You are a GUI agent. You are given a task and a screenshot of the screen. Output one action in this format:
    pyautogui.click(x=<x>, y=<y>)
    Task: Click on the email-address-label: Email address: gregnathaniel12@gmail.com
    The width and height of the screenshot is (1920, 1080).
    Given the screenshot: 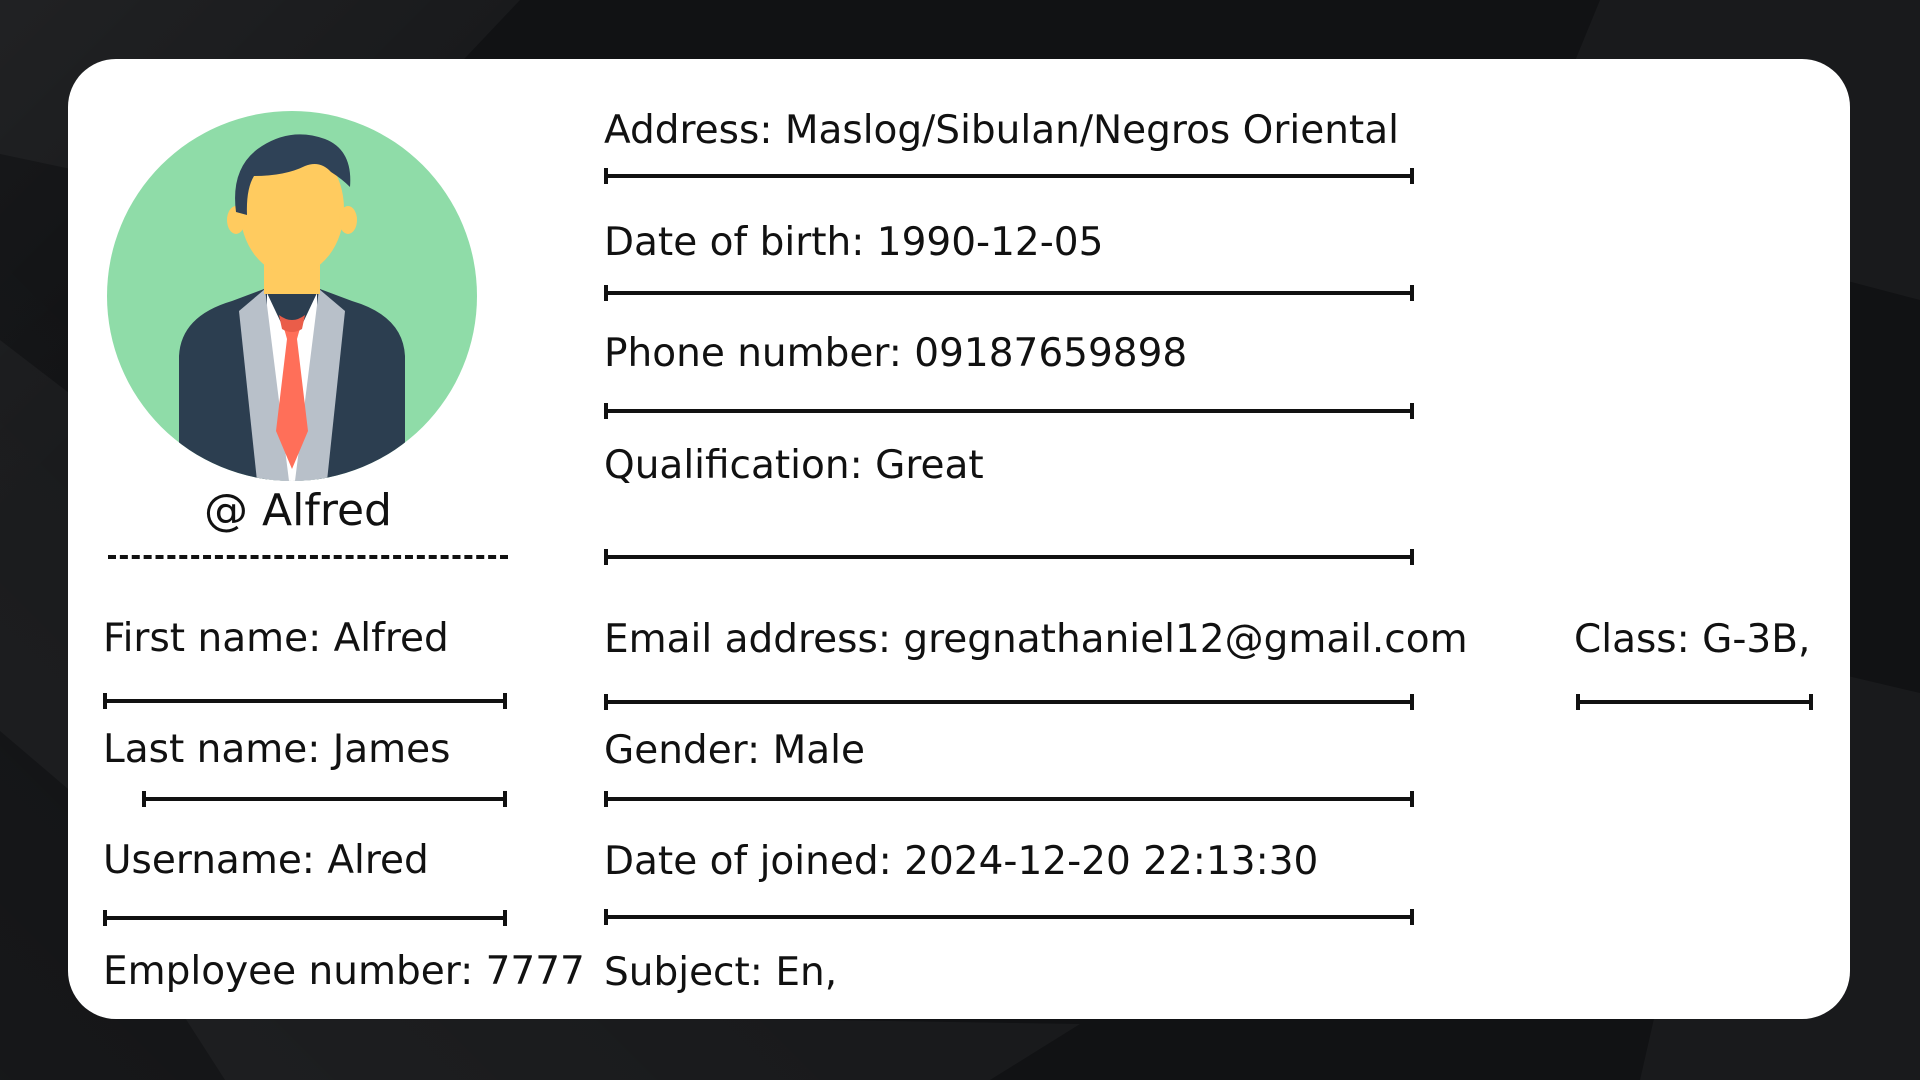 What is the action you would take?
    pyautogui.click(x=1036, y=639)
    